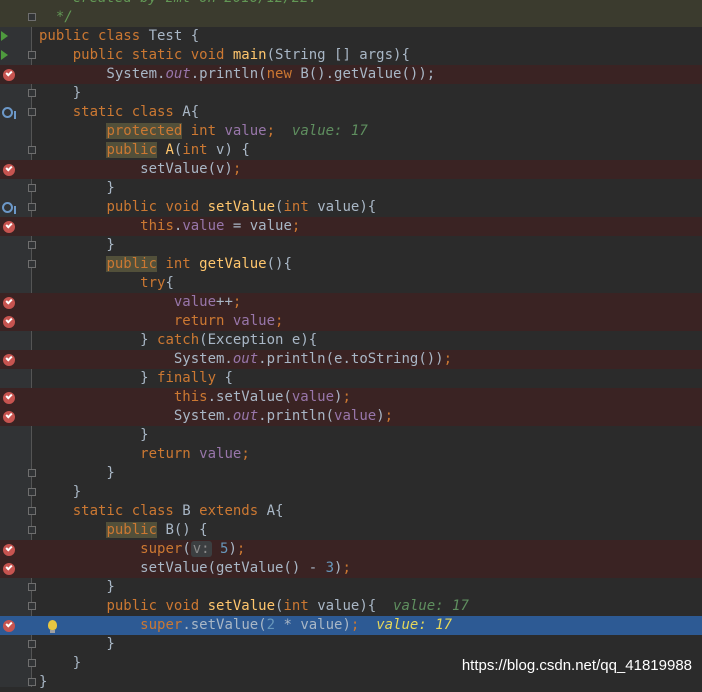 This screenshot has height=692, width=702. Describe the element at coordinates (237, 74) in the screenshot. I see `code-line-text: System.out.println(new B().getValue());` at that location.